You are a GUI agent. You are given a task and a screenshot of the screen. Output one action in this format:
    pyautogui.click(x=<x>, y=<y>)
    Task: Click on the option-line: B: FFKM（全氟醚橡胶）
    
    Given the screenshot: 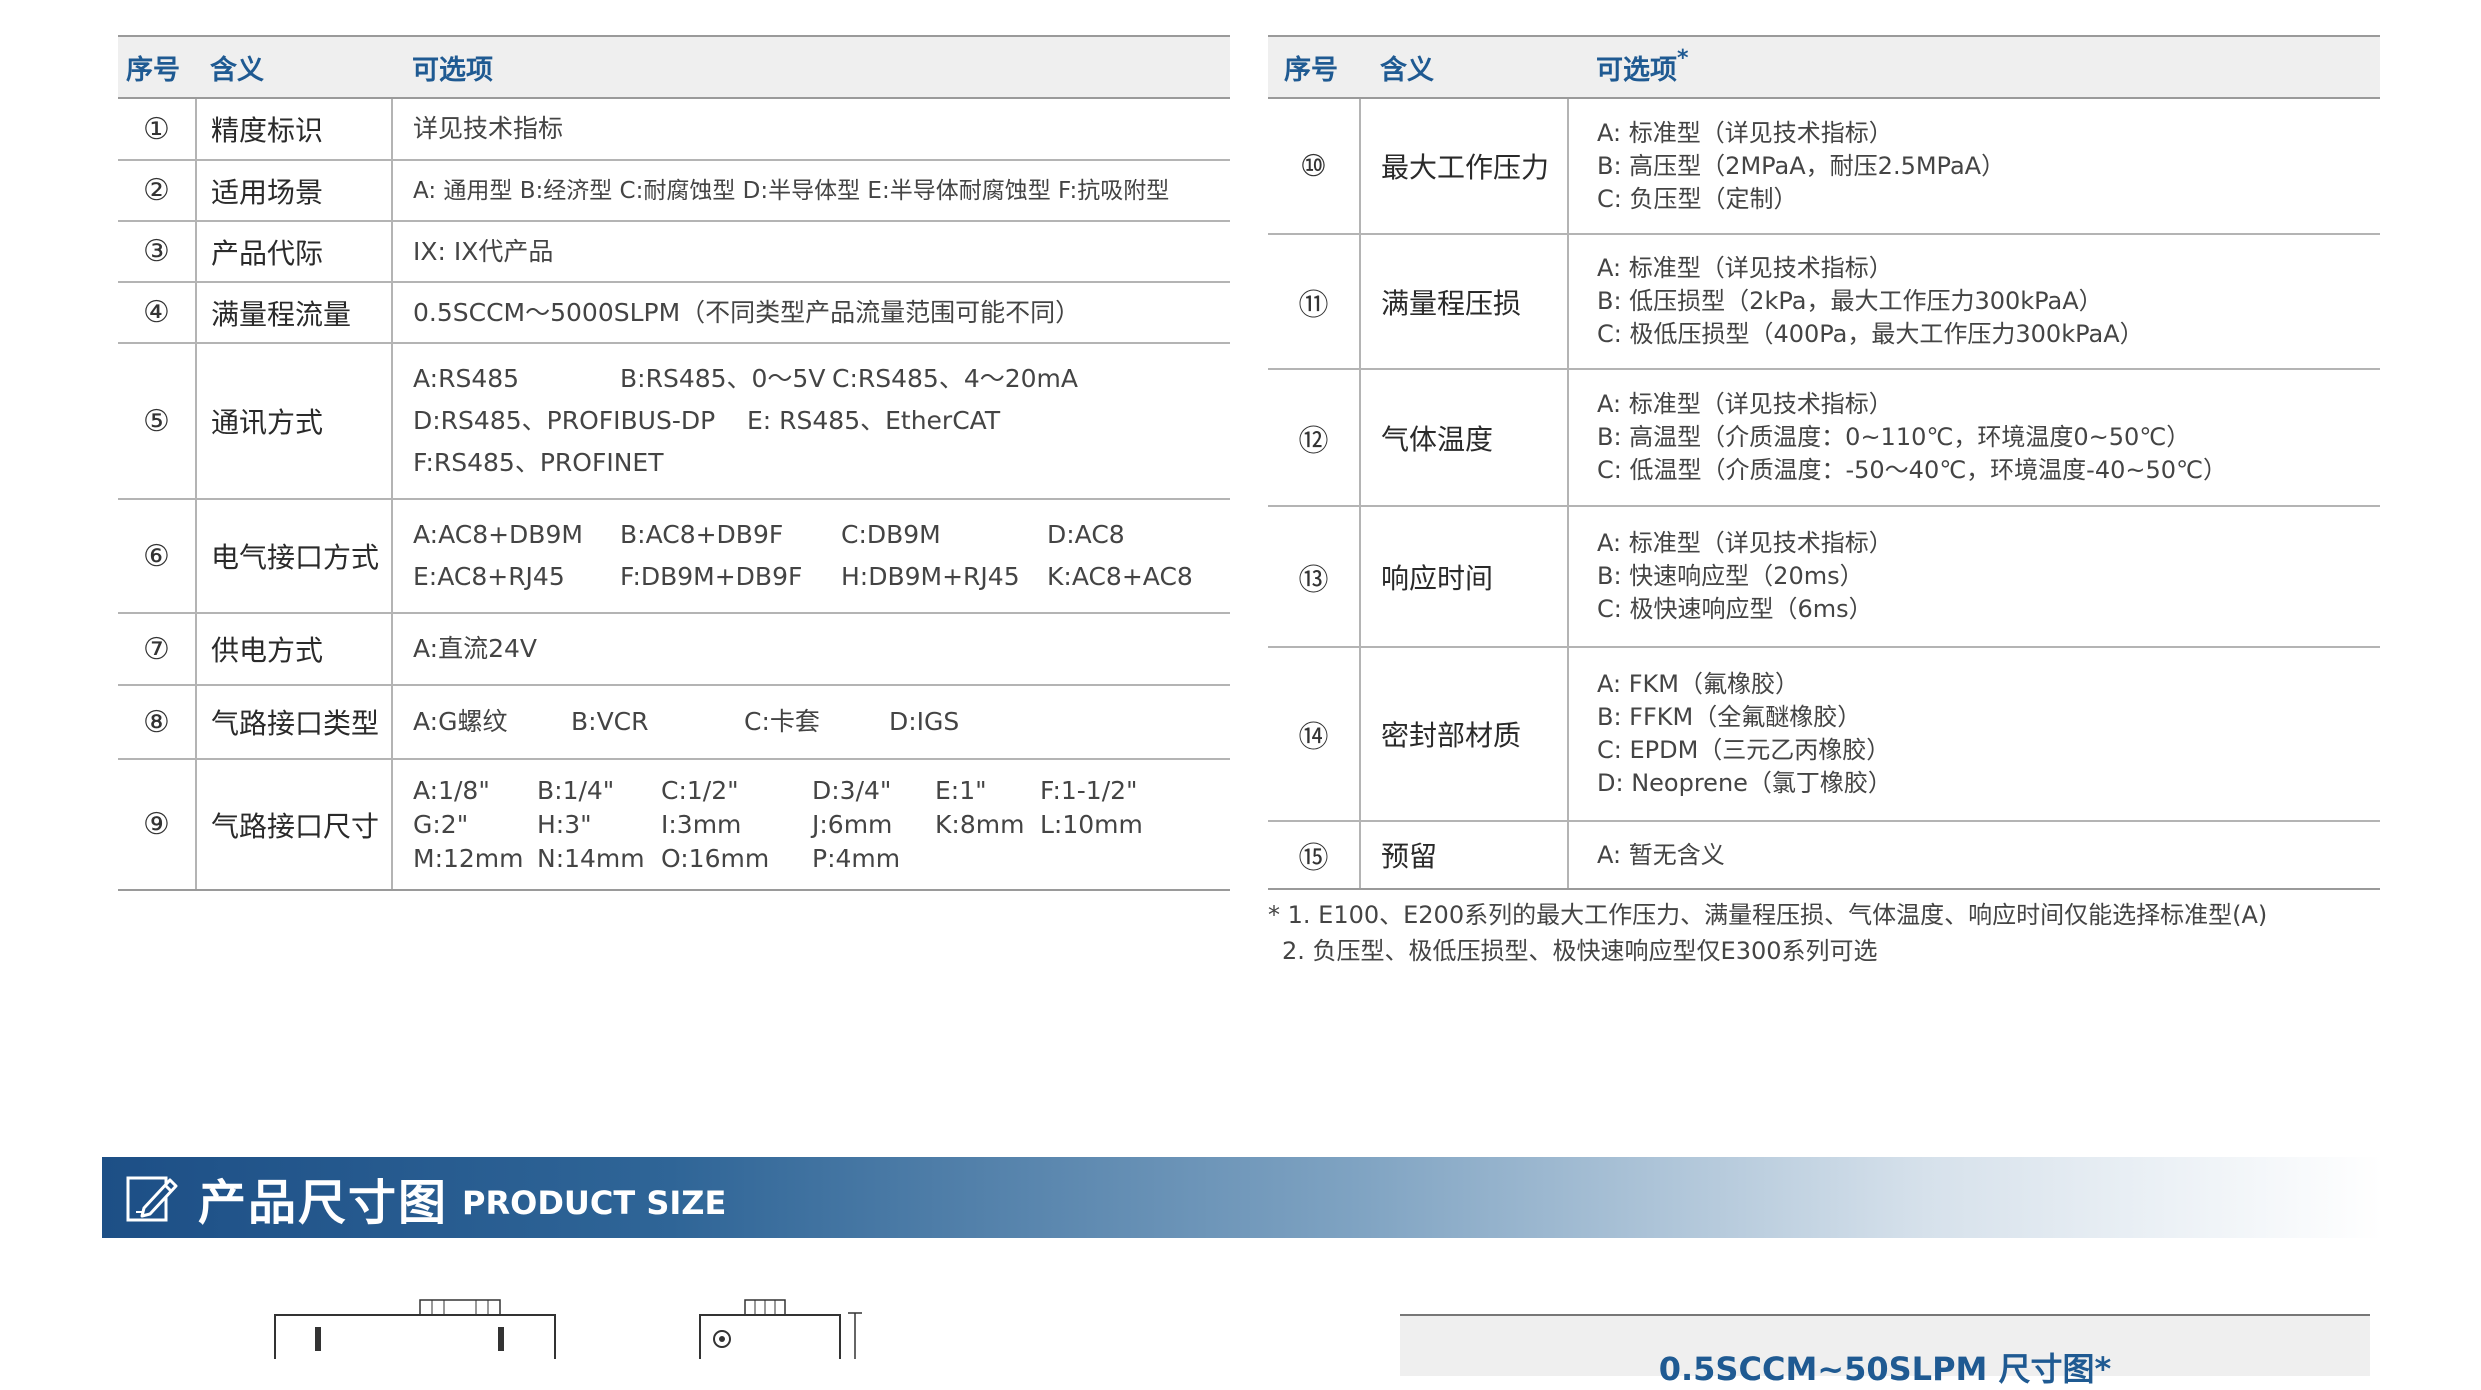 What is the action you would take?
    pyautogui.click(x=1729, y=717)
    